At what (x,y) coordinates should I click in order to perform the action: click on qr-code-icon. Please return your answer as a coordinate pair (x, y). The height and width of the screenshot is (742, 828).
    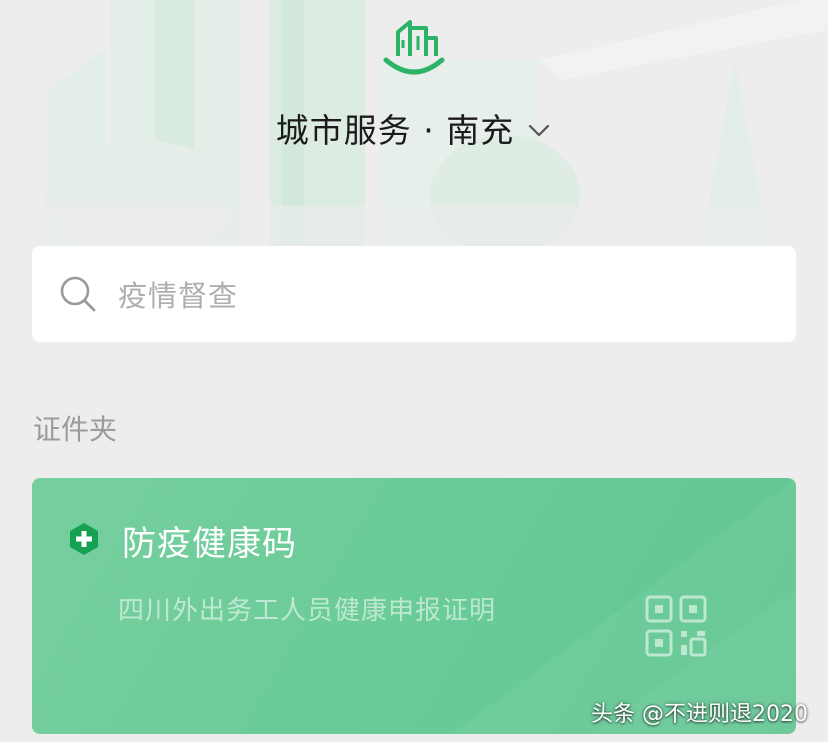
    Looking at the image, I should click on (676, 626).